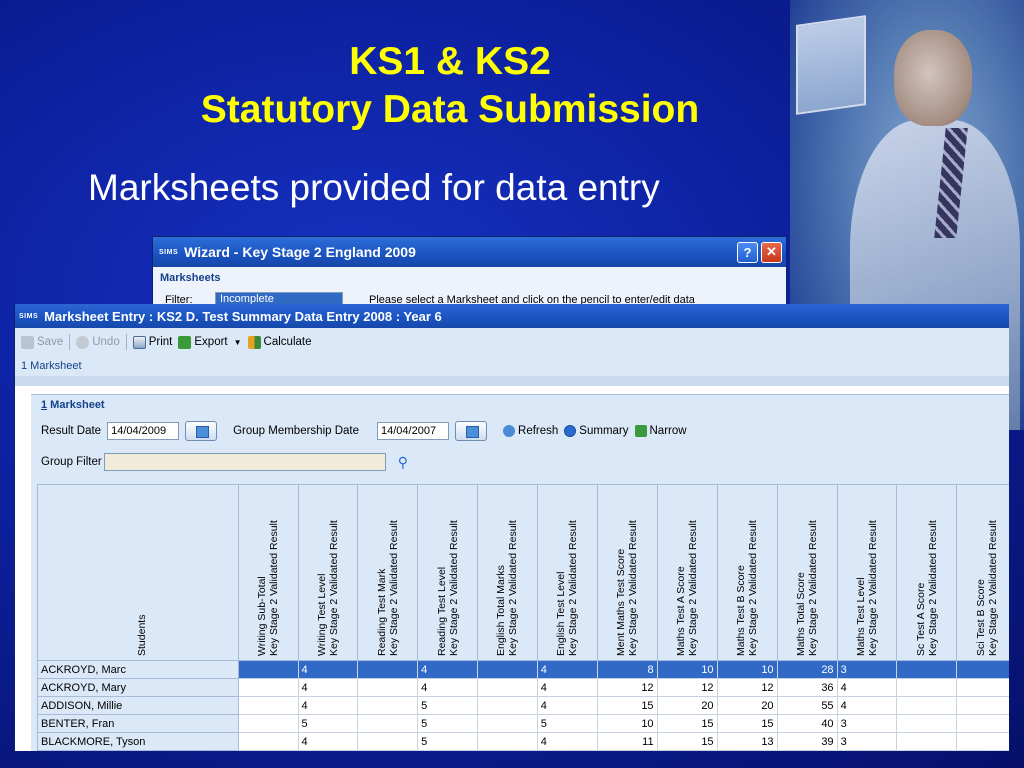 The height and width of the screenshot is (768, 1024). I want to click on search-icon: ⚲, so click(403, 462).